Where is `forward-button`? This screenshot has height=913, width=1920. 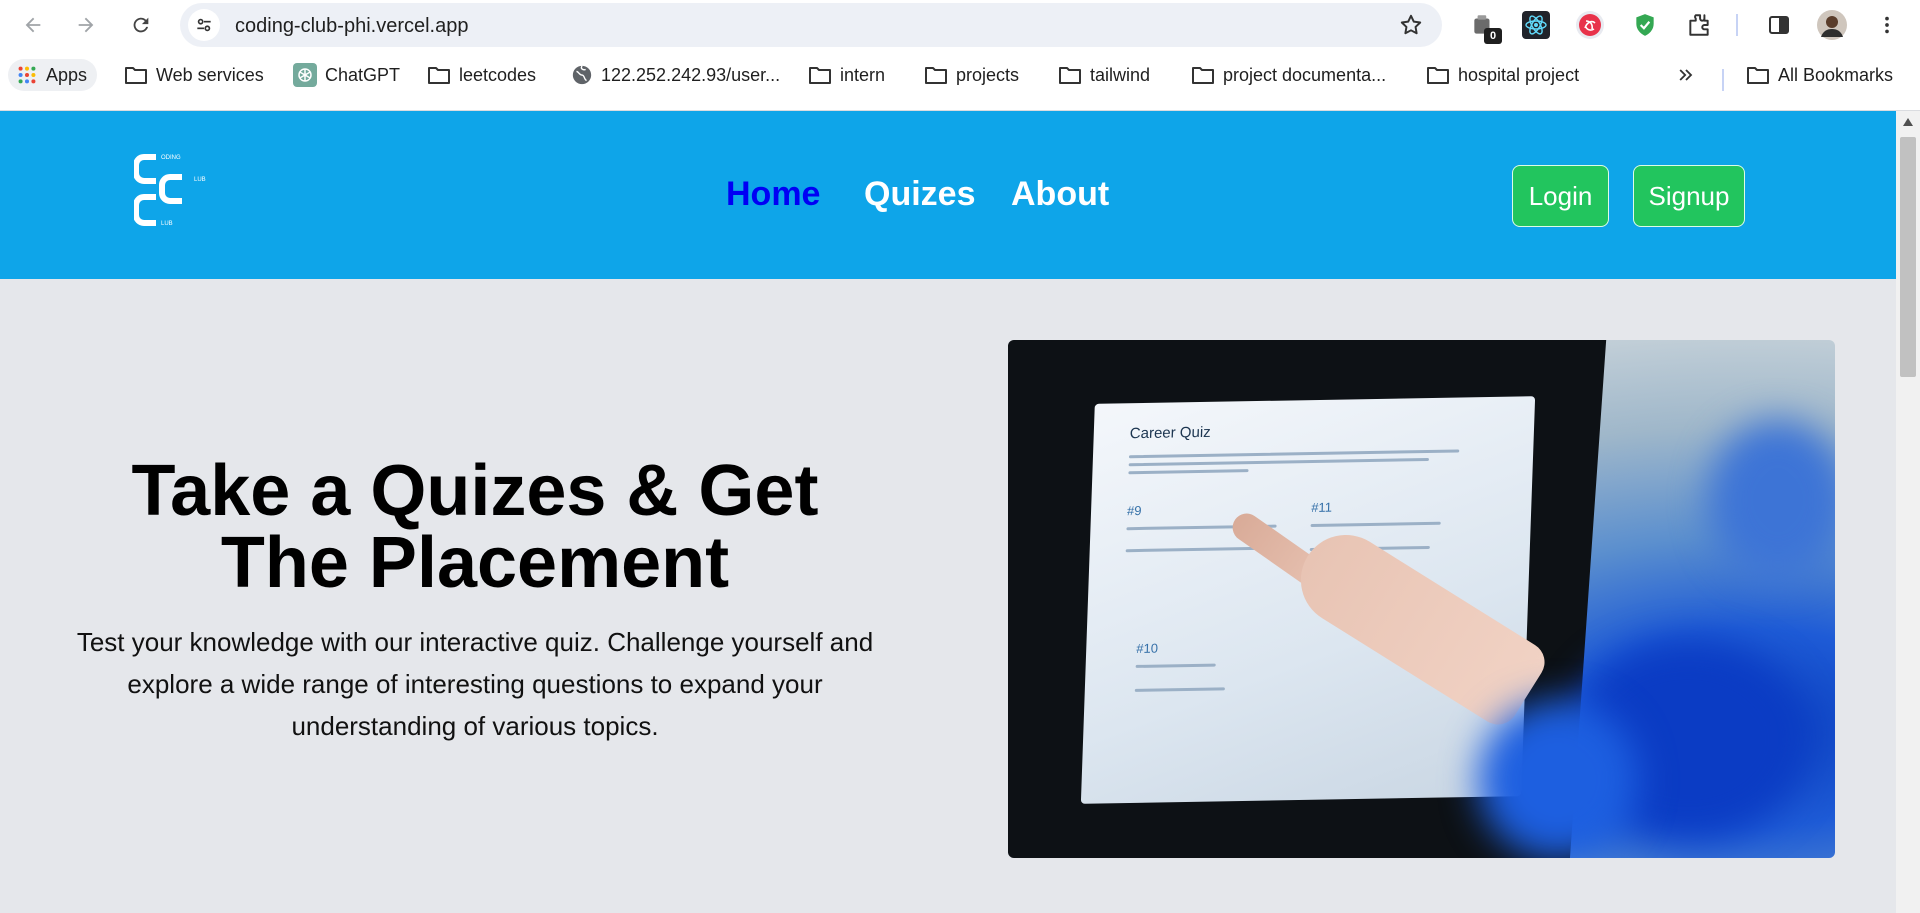
forward-button is located at coordinates (86, 25).